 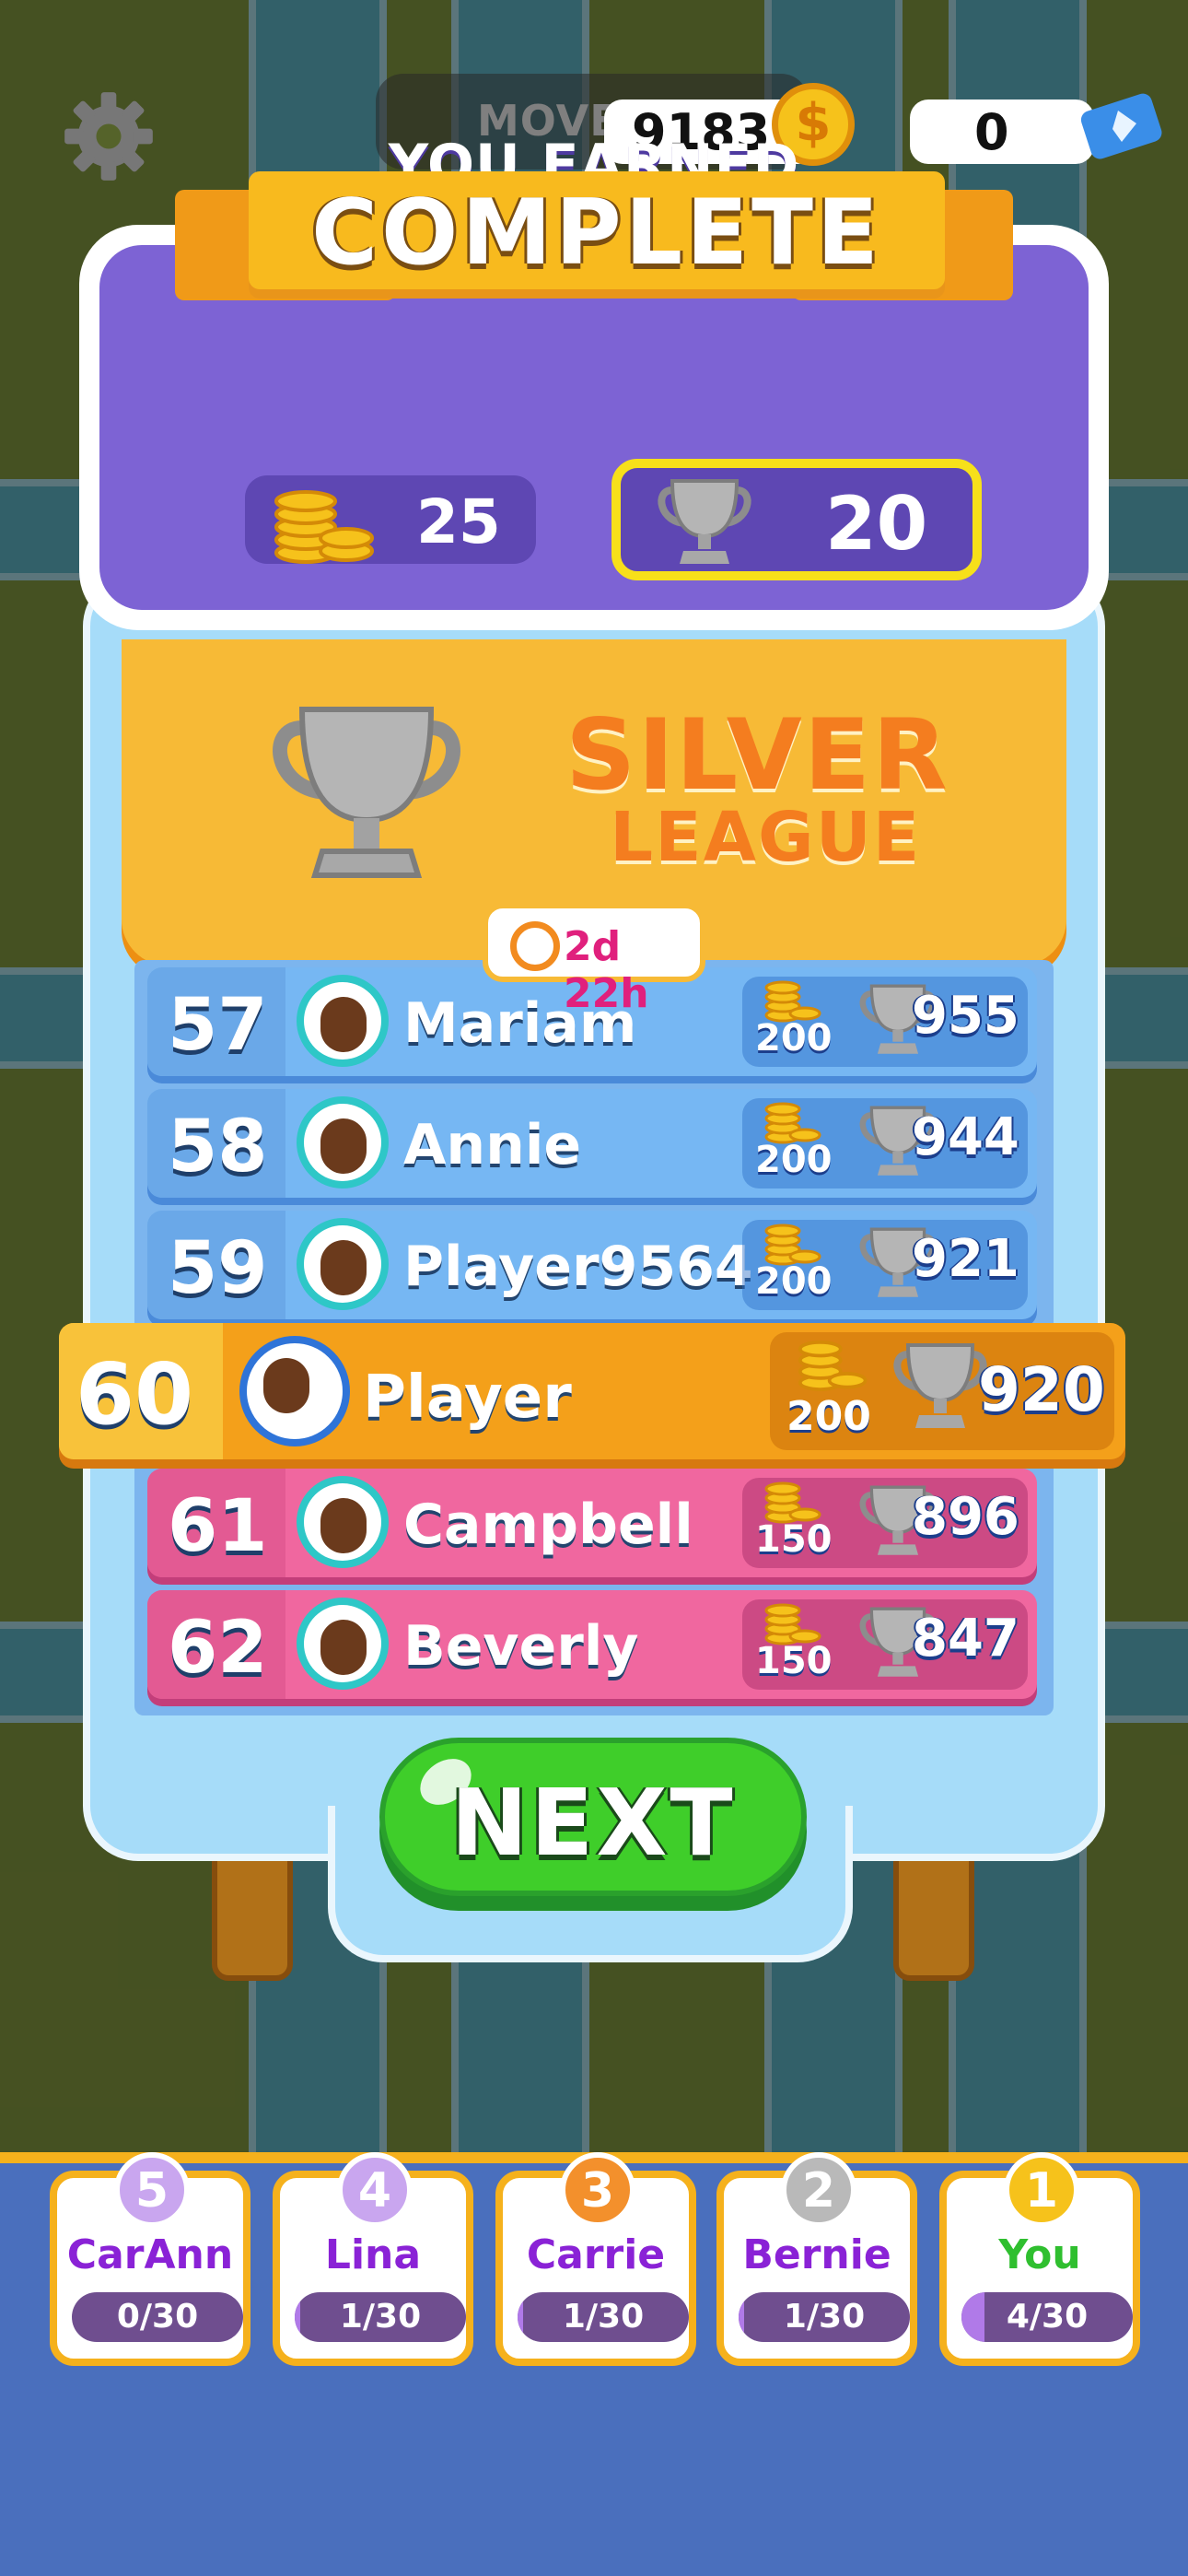 What do you see at coordinates (135, 1394) in the screenshot?
I see `rank-number: 60` at bounding box center [135, 1394].